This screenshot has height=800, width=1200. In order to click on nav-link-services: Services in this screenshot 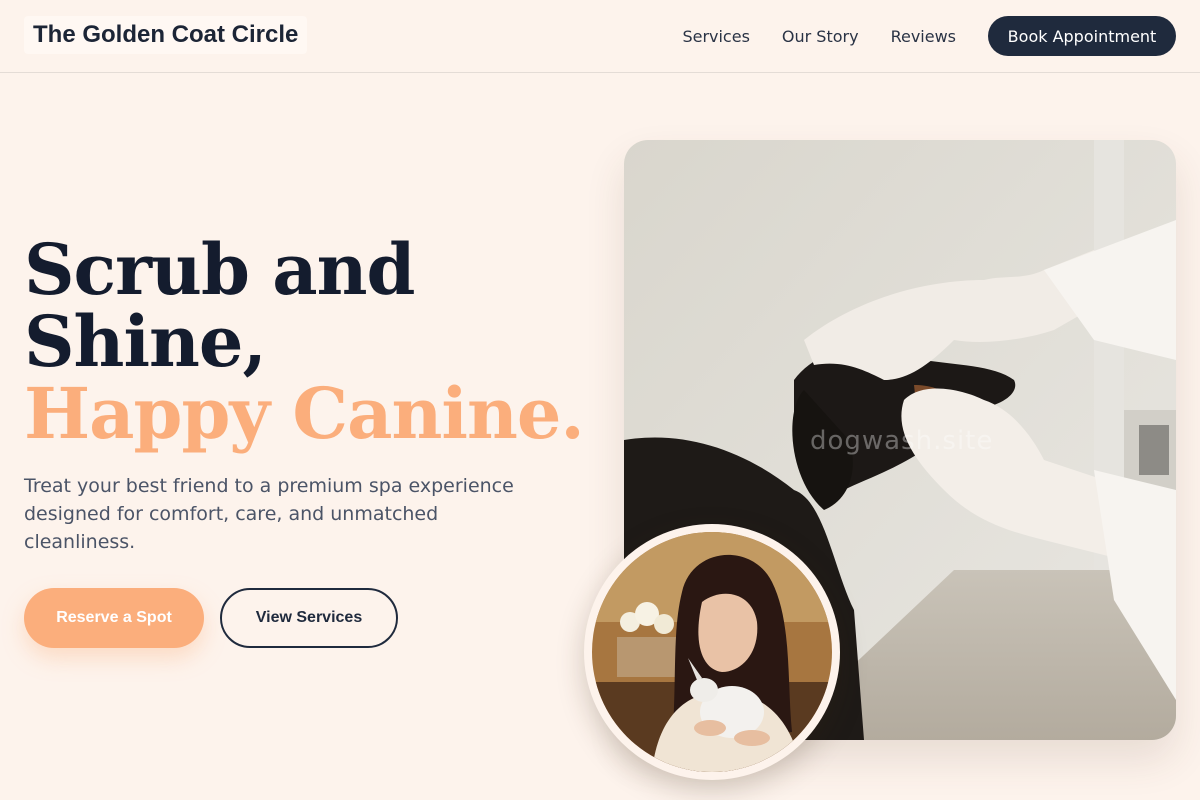, I will do `click(715, 36)`.